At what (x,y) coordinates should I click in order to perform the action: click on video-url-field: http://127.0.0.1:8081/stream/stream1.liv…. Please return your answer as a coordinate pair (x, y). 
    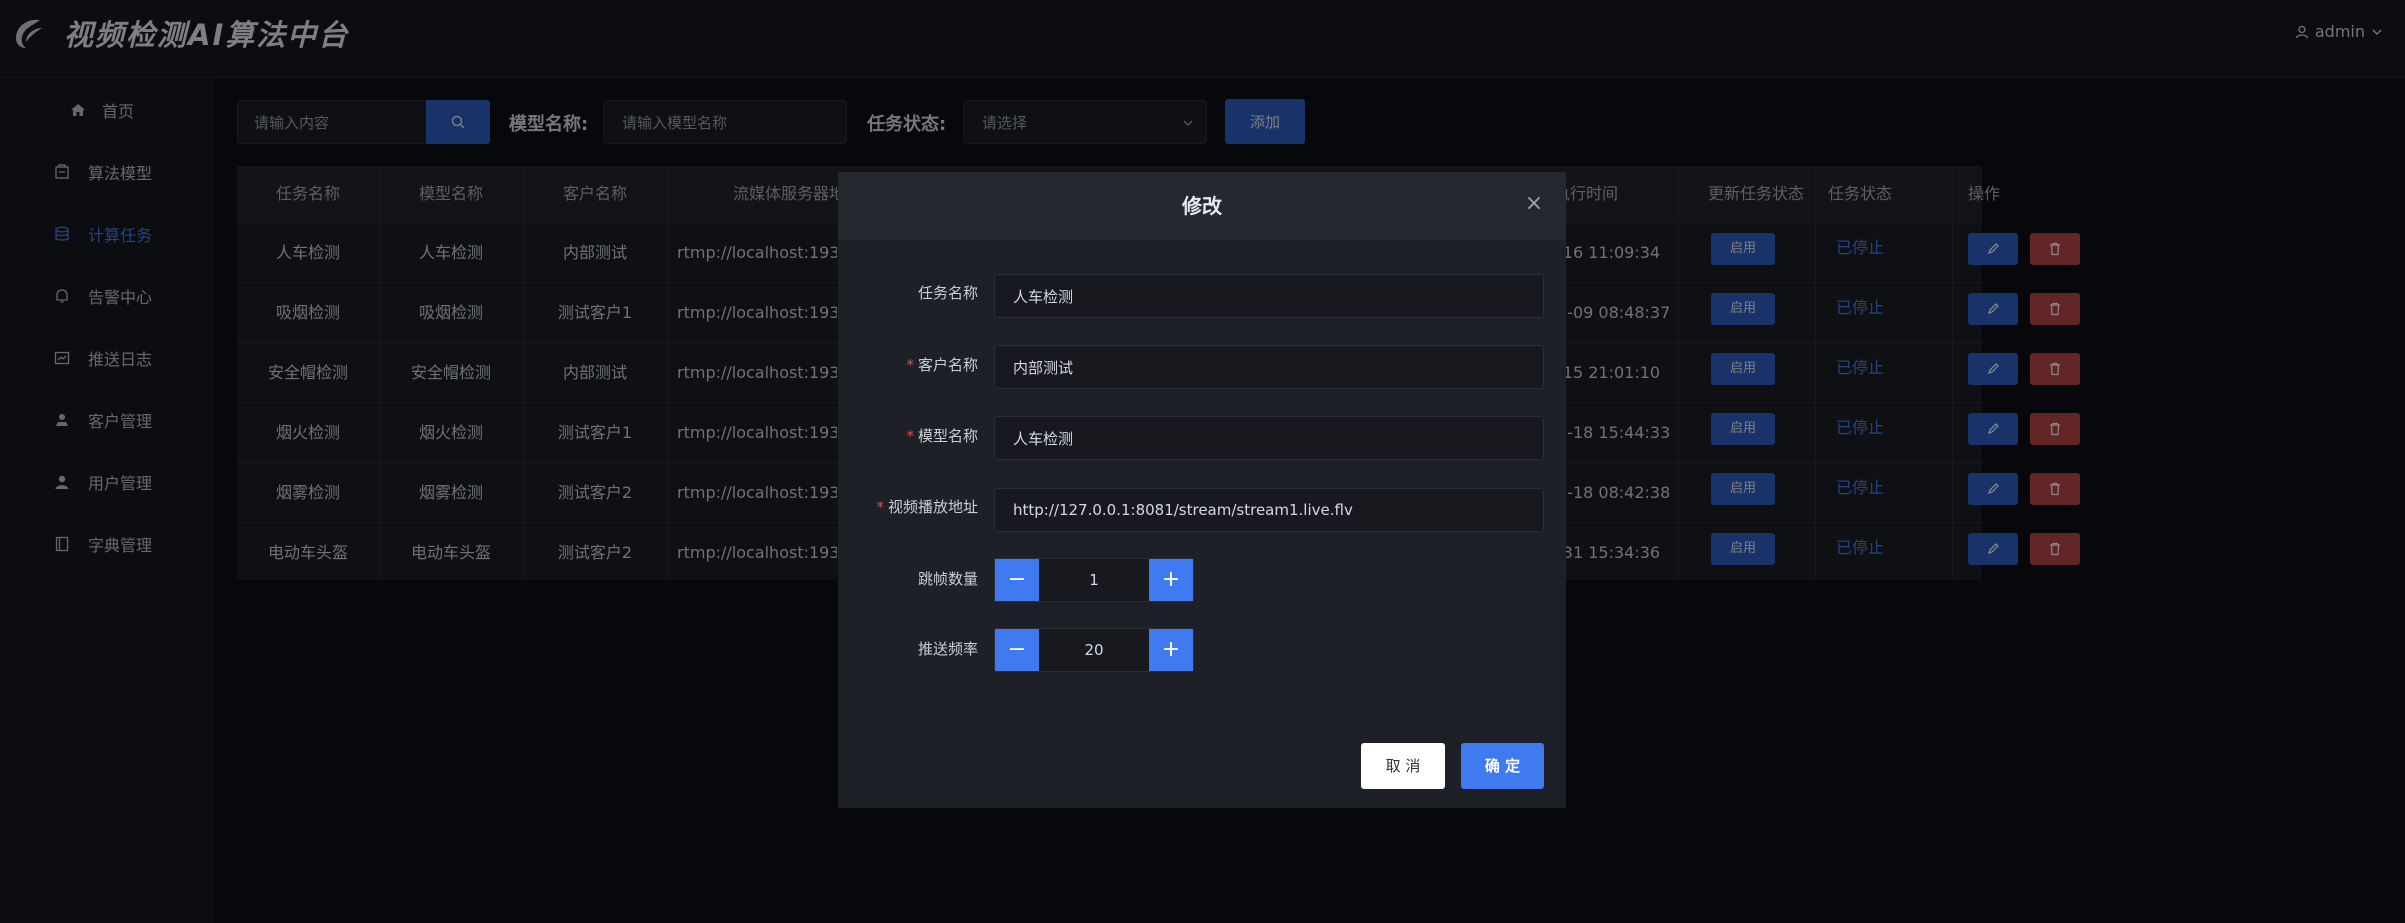
    Looking at the image, I should click on (1269, 510).